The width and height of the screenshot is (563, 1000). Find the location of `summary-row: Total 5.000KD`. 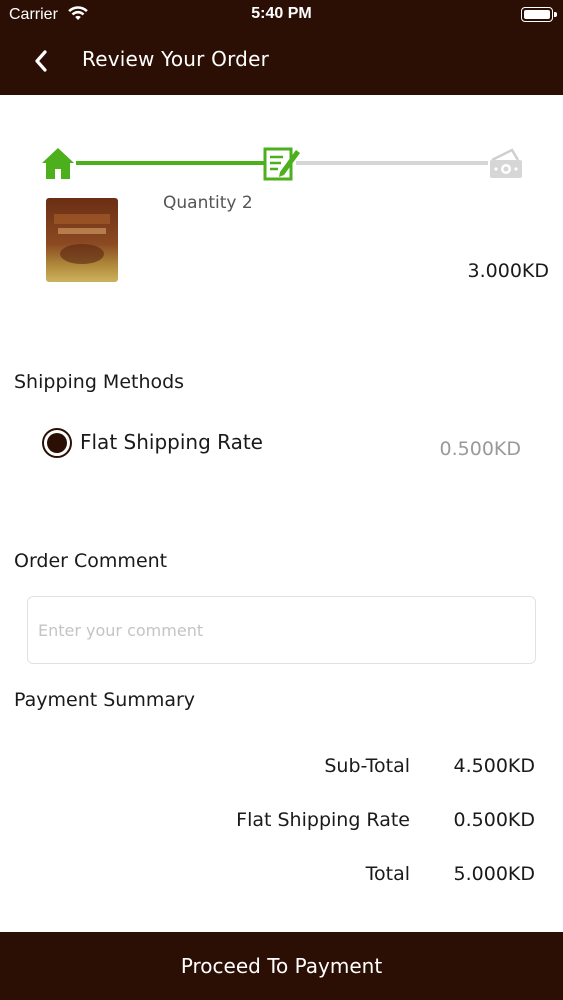

summary-row: Total 5.000KD is located at coordinates (281, 878).